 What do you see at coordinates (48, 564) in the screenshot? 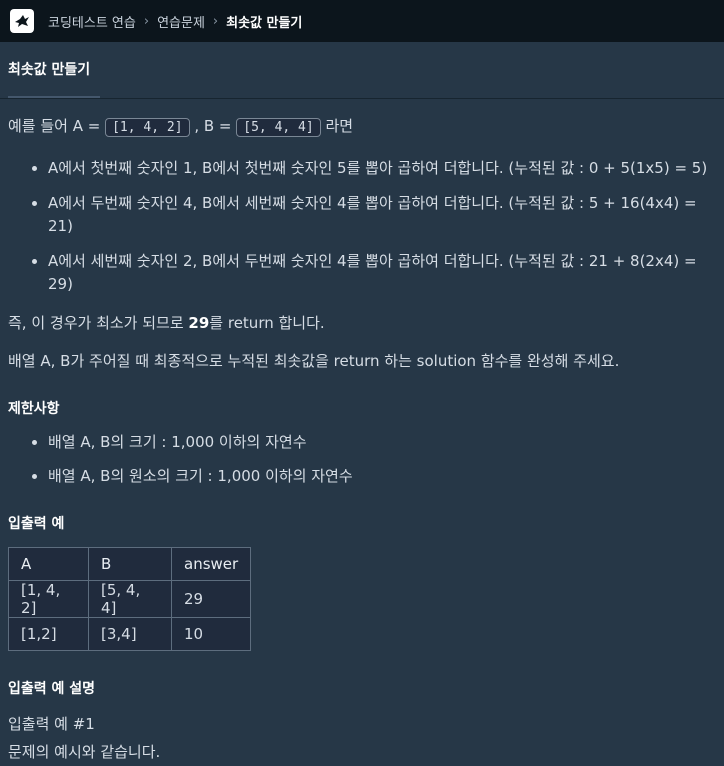
I see `column-header-a: A` at bounding box center [48, 564].